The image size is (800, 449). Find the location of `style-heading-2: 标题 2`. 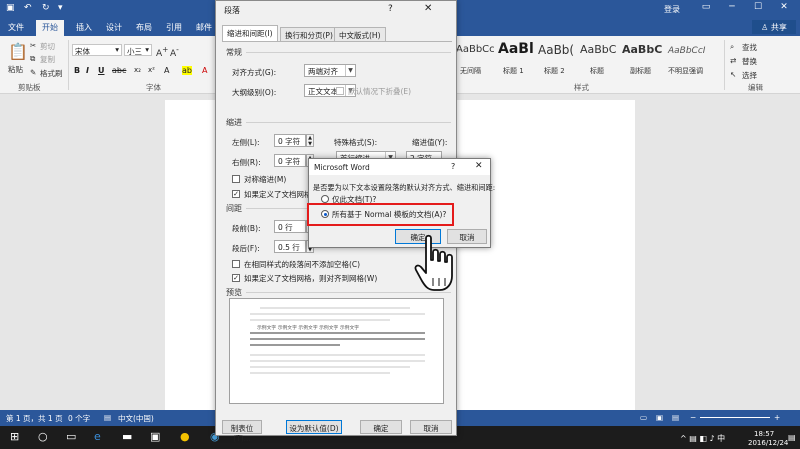

style-heading-2: 标题 2 is located at coordinates (554, 71).